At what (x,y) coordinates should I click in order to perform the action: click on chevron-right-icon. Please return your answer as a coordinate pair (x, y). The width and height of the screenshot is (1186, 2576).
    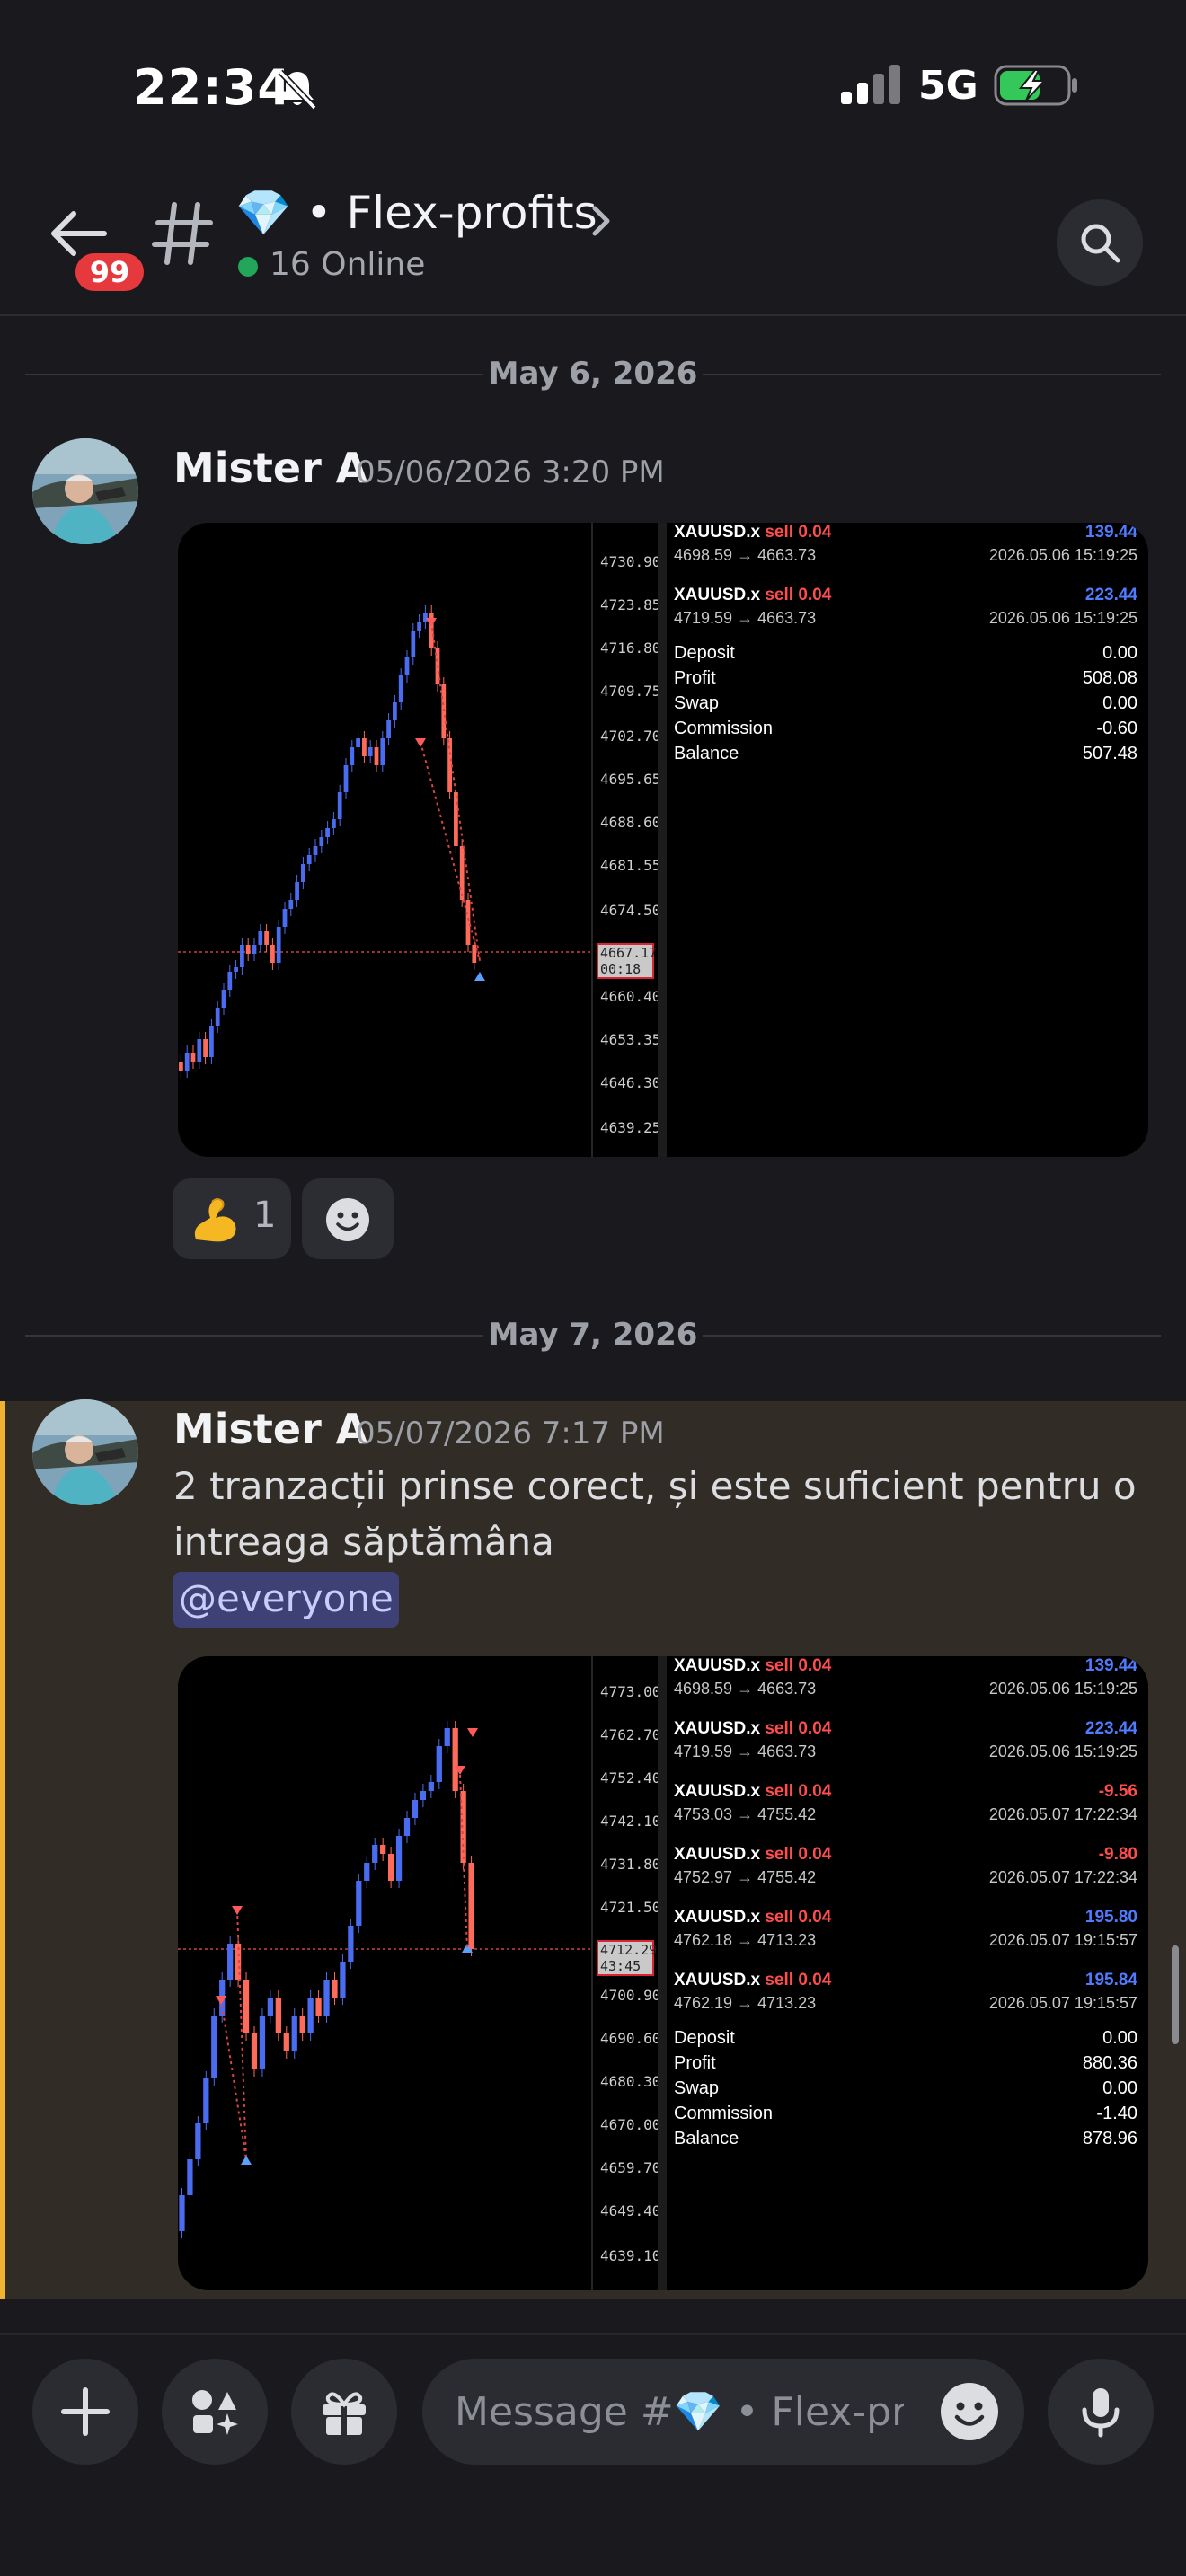
    Looking at the image, I should click on (601, 221).